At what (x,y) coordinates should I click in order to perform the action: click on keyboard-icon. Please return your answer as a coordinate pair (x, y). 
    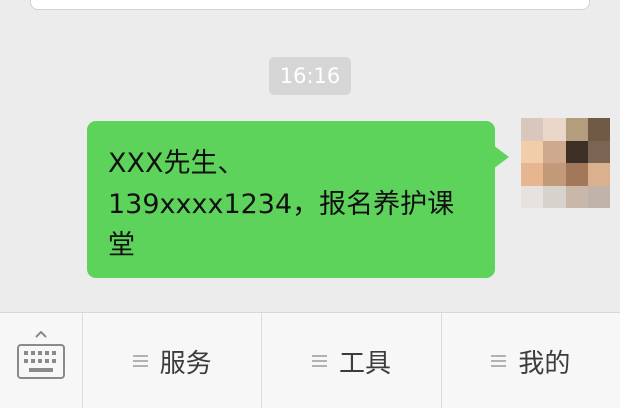
    Looking at the image, I should click on (41, 355).